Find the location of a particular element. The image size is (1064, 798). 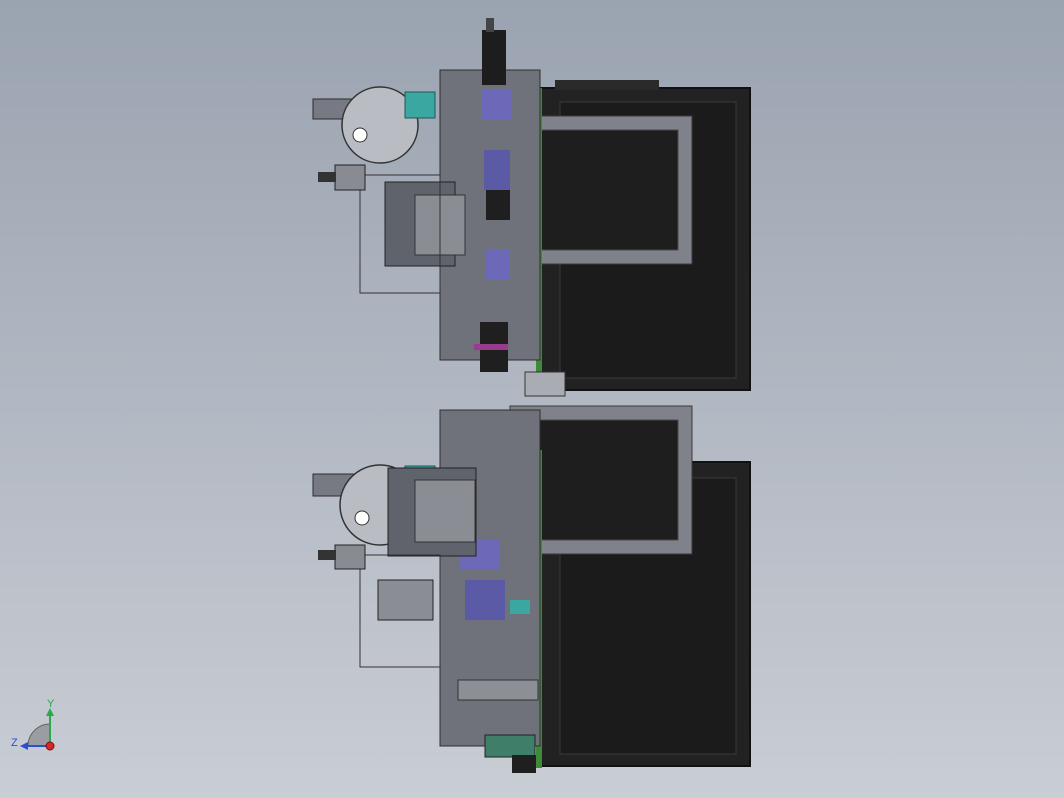

lower-bottom-dark is located at coordinates (524, 764).